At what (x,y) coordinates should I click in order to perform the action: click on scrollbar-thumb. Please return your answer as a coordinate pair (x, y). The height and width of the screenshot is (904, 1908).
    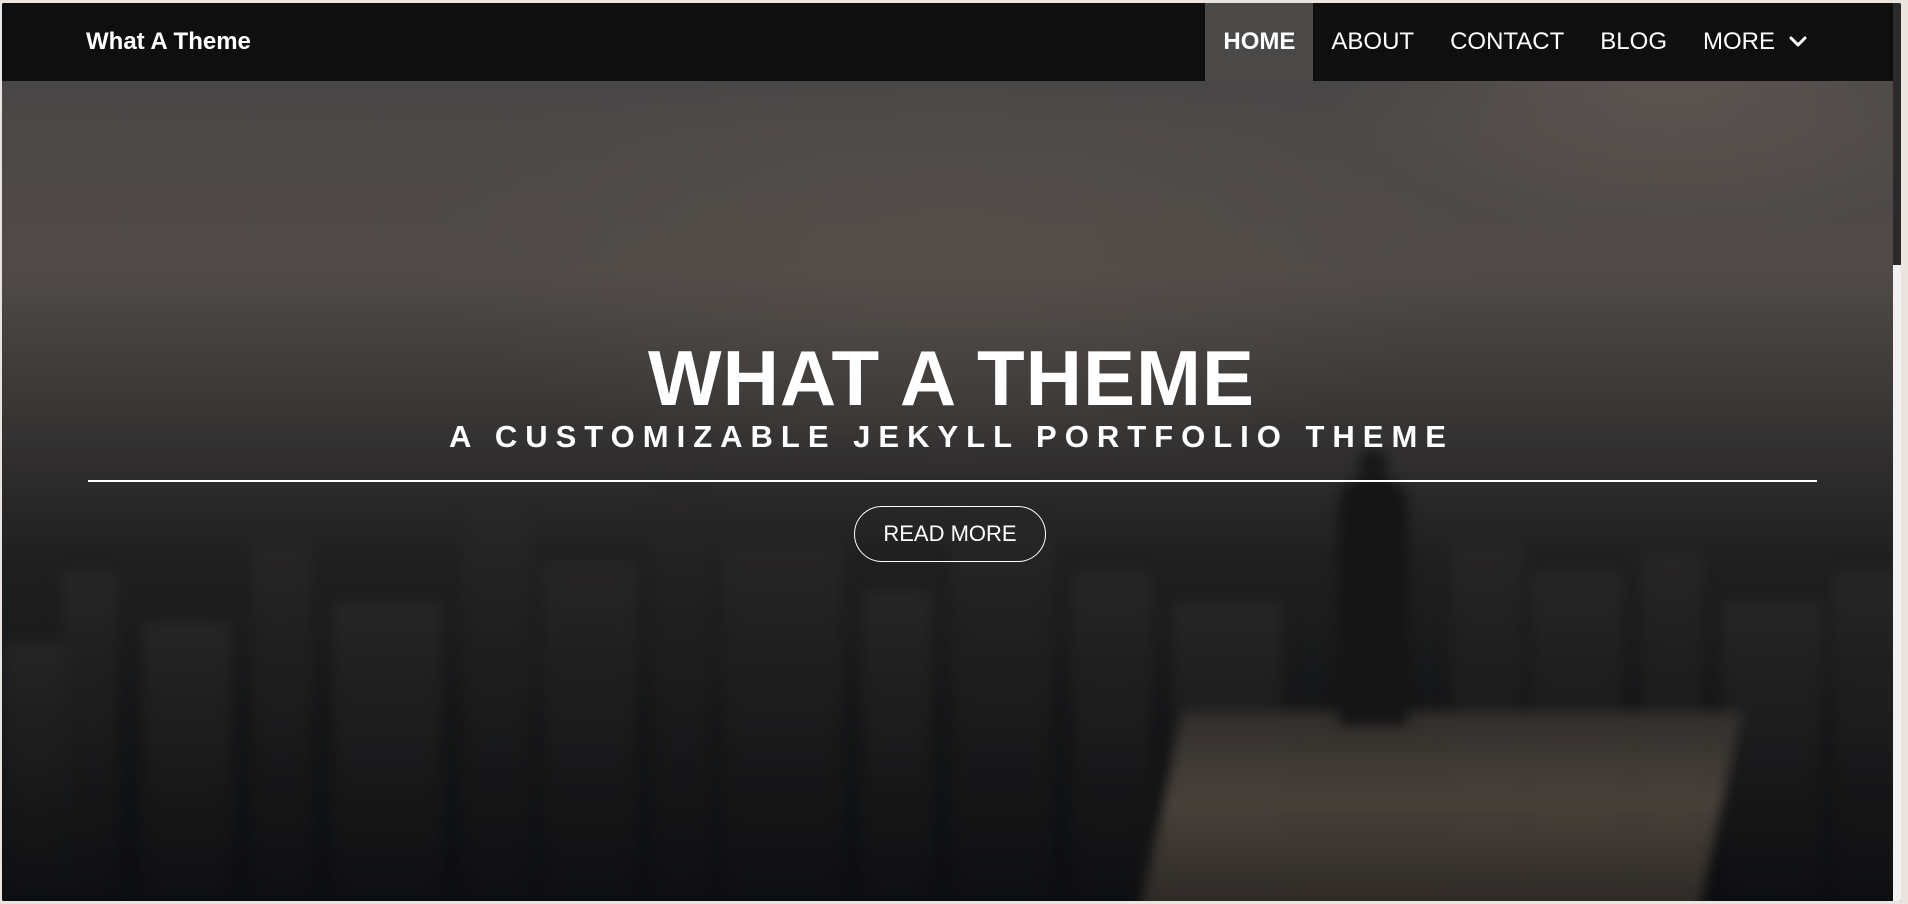
    Looking at the image, I should click on (1897, 134).